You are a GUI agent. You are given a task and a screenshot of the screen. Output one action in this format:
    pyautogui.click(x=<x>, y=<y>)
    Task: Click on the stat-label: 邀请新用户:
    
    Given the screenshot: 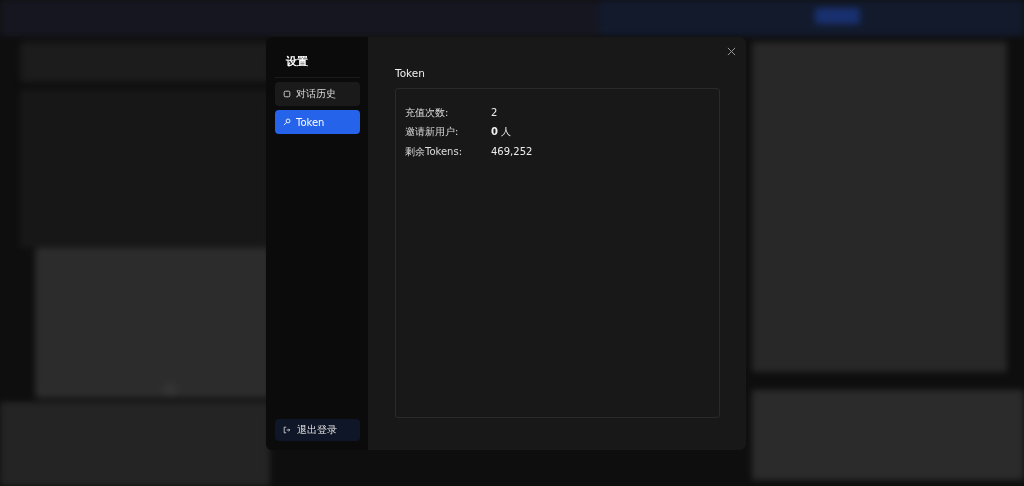 What is the action you would take?
    pyautogui.click(x=432, y=132)
    